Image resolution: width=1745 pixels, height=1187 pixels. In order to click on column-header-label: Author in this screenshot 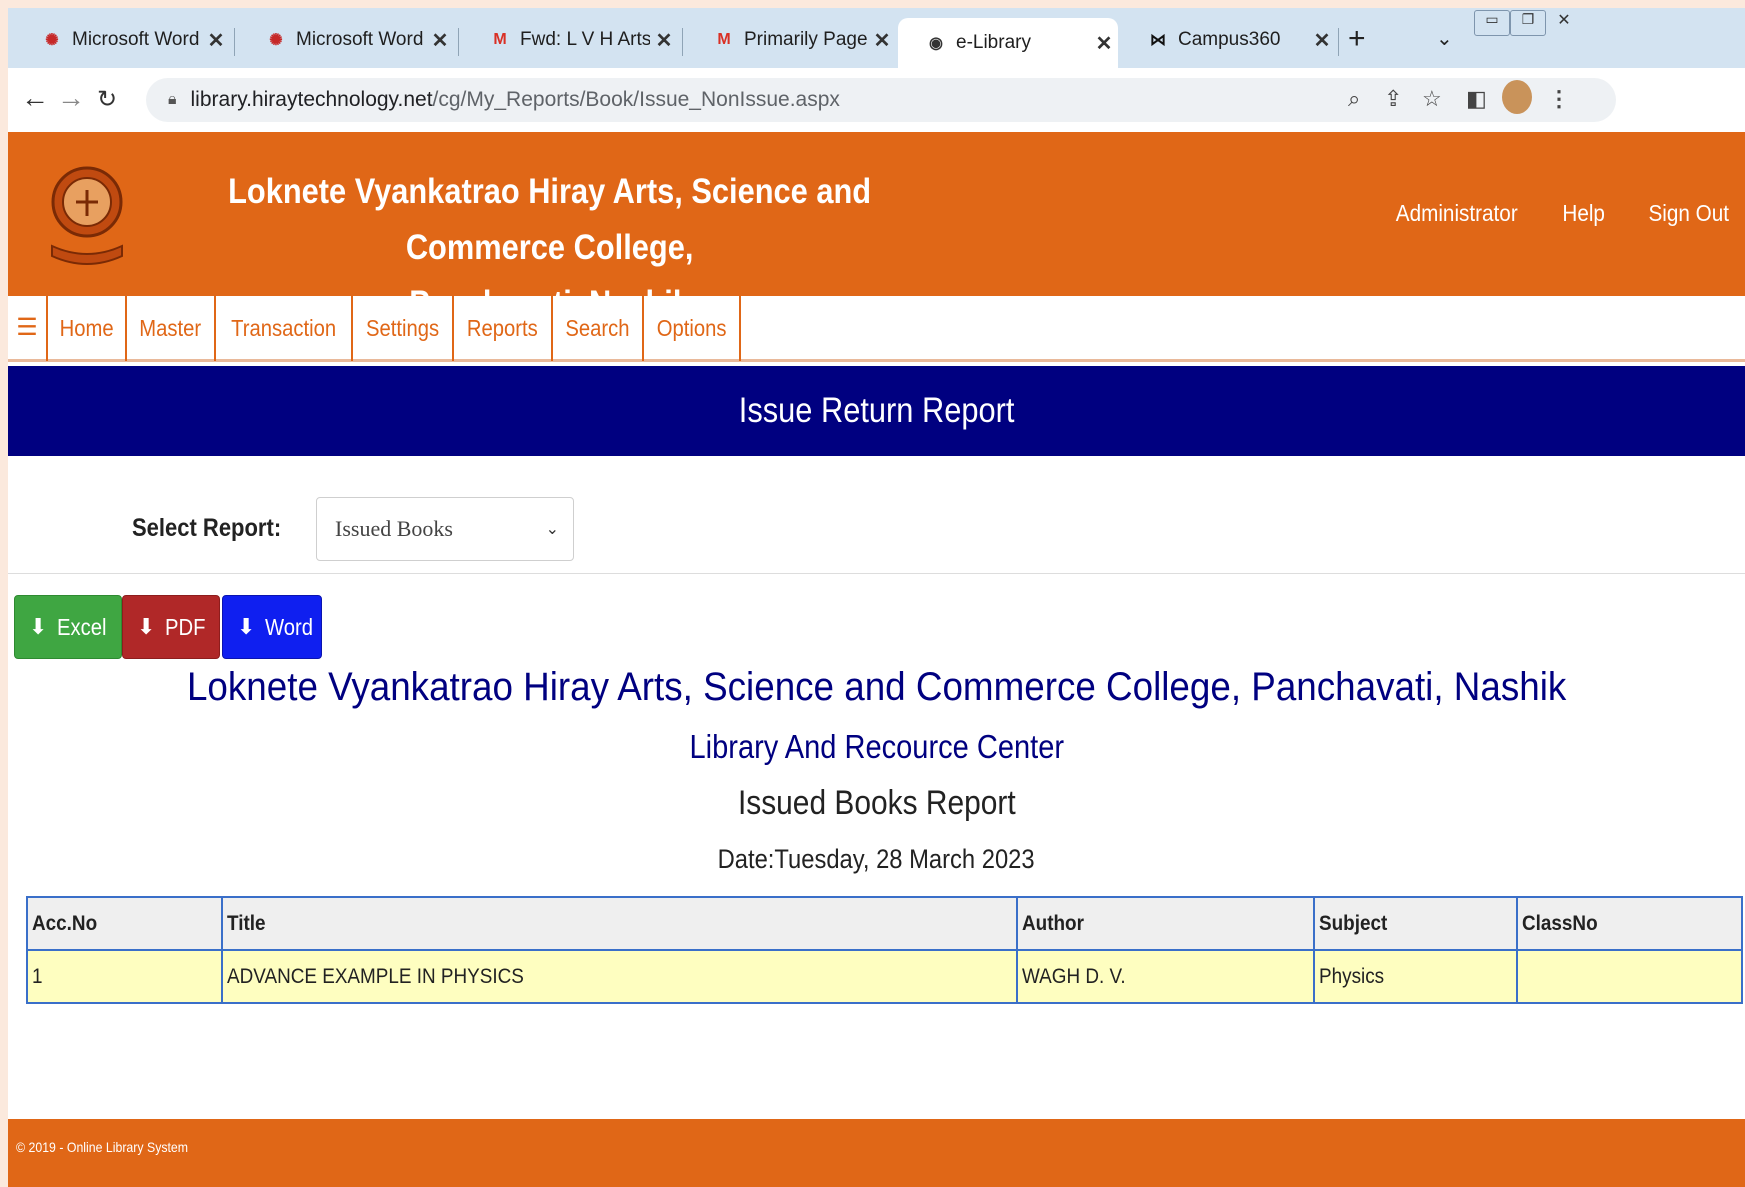, I will do `click(1053, 923)`.